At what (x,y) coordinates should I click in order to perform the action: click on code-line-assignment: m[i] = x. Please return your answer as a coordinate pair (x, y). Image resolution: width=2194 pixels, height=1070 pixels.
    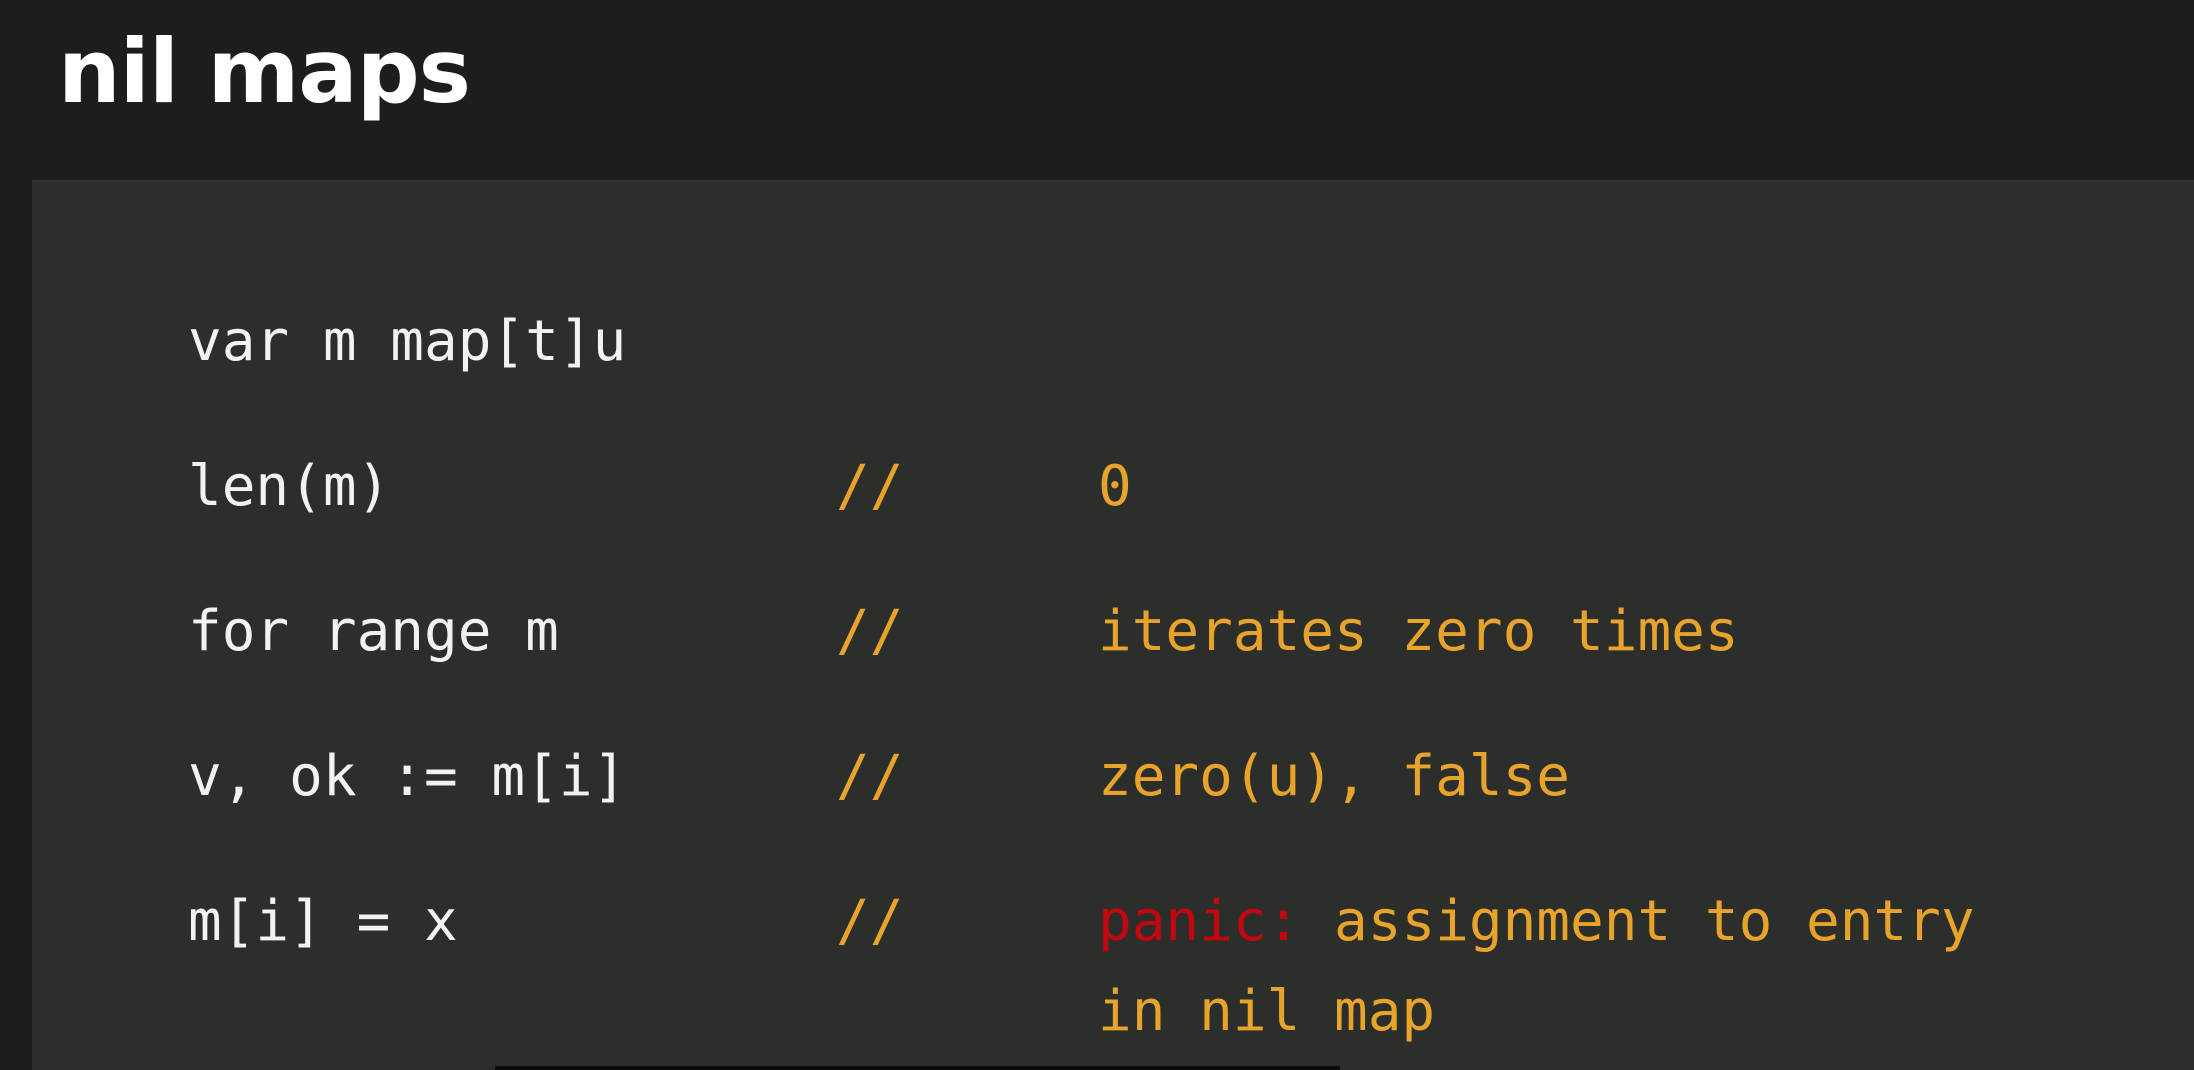
    Looking at the image, I should click on (323, 921).